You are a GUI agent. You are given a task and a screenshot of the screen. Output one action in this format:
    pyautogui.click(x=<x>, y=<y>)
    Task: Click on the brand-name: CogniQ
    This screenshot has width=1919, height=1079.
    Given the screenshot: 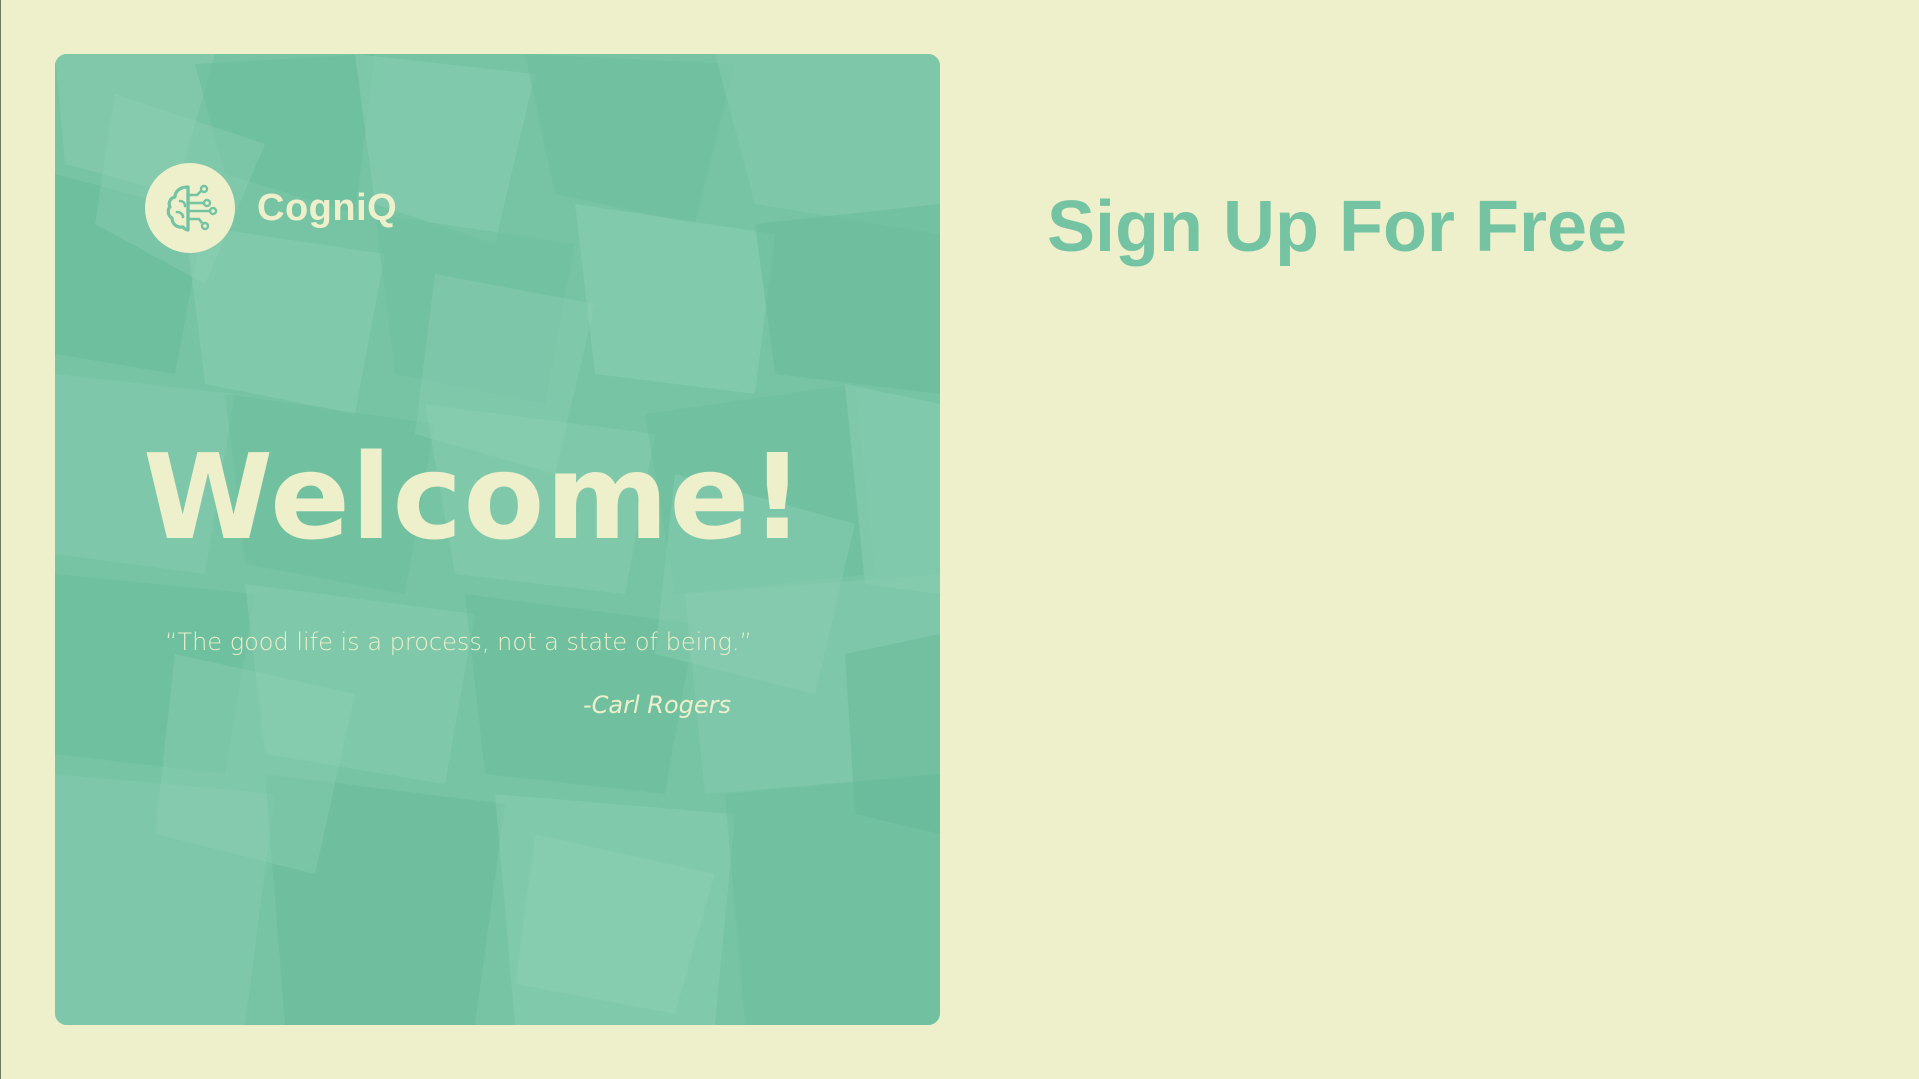 What is the action you would take?
    pyautogui.click(x=327, y=207)
    